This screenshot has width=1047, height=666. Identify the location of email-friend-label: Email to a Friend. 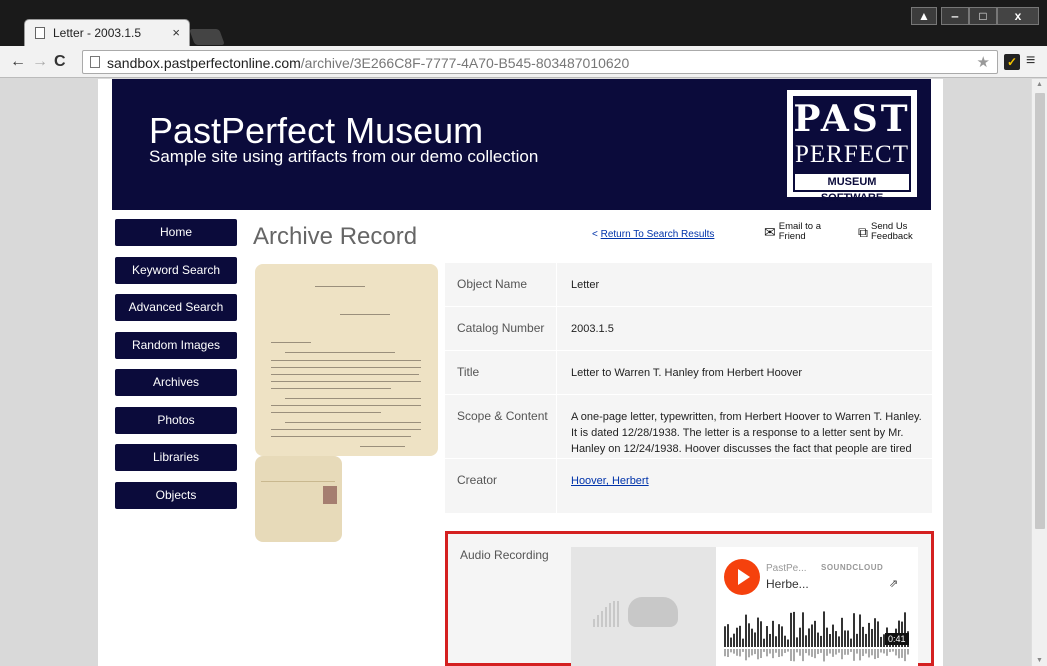
(799, 231).